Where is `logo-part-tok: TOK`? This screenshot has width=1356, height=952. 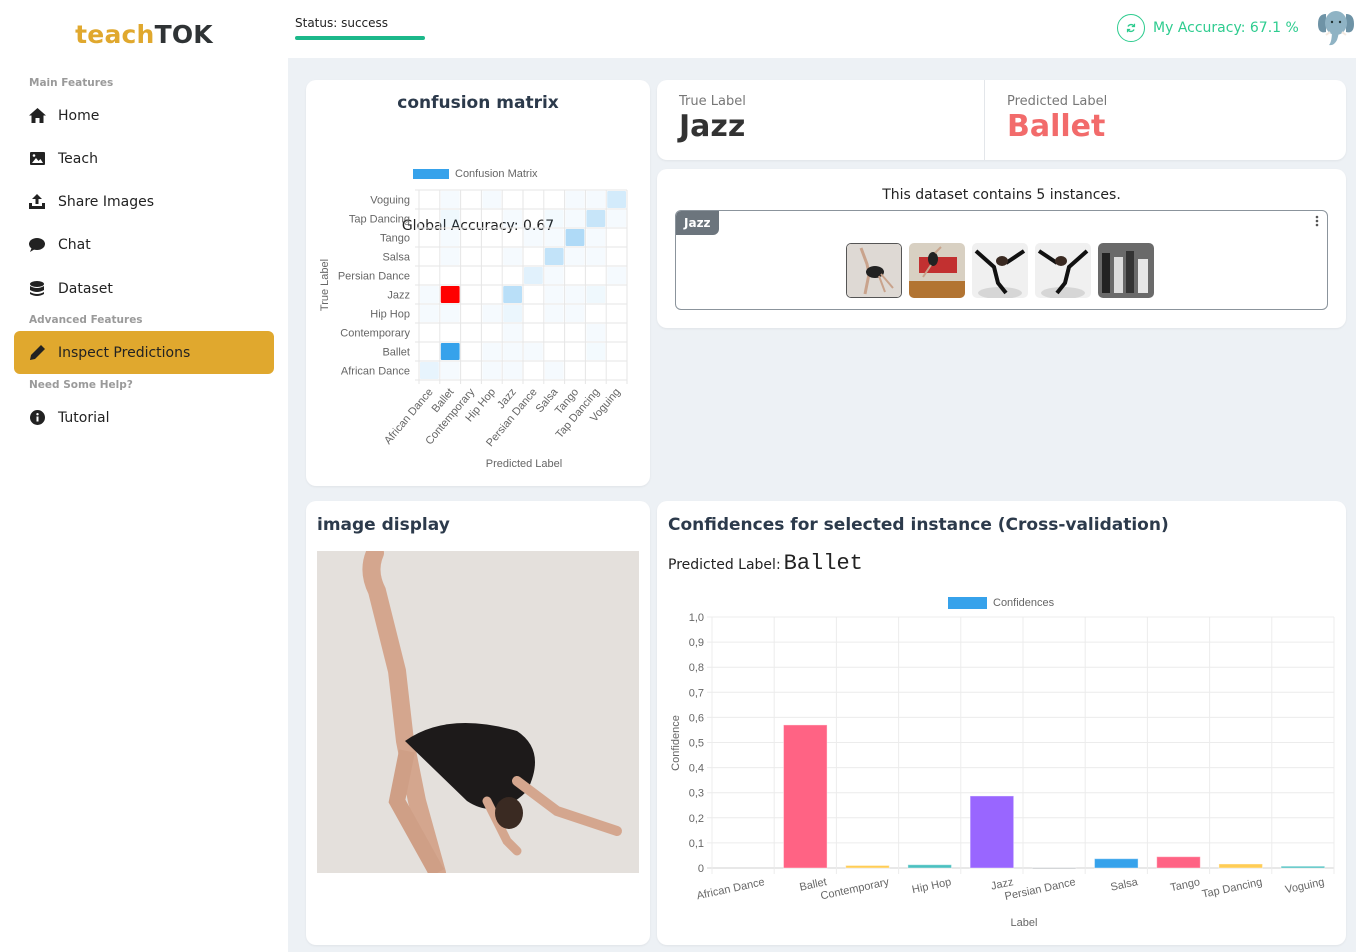
logo-part-tok: TOK is located at coordinates (183, 34).